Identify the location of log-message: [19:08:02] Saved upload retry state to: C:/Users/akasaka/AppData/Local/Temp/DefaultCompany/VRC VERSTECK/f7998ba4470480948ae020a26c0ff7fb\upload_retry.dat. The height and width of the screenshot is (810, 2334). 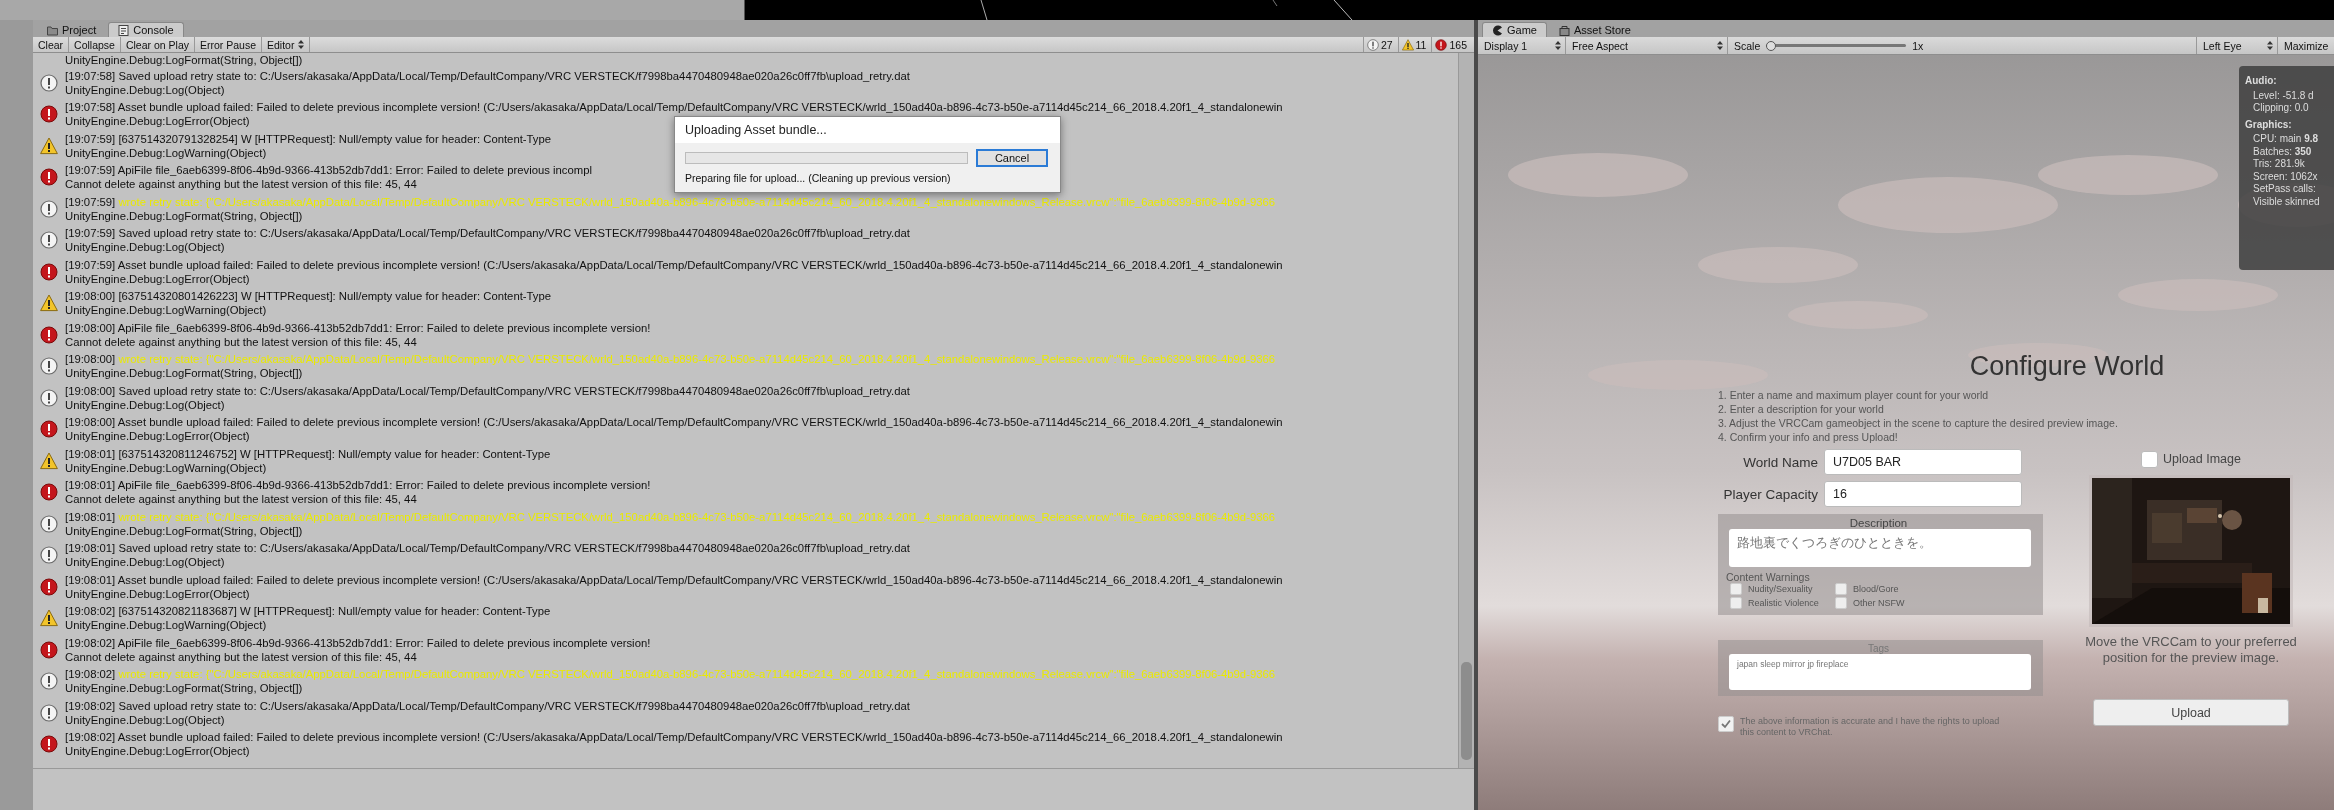
(487, 705).